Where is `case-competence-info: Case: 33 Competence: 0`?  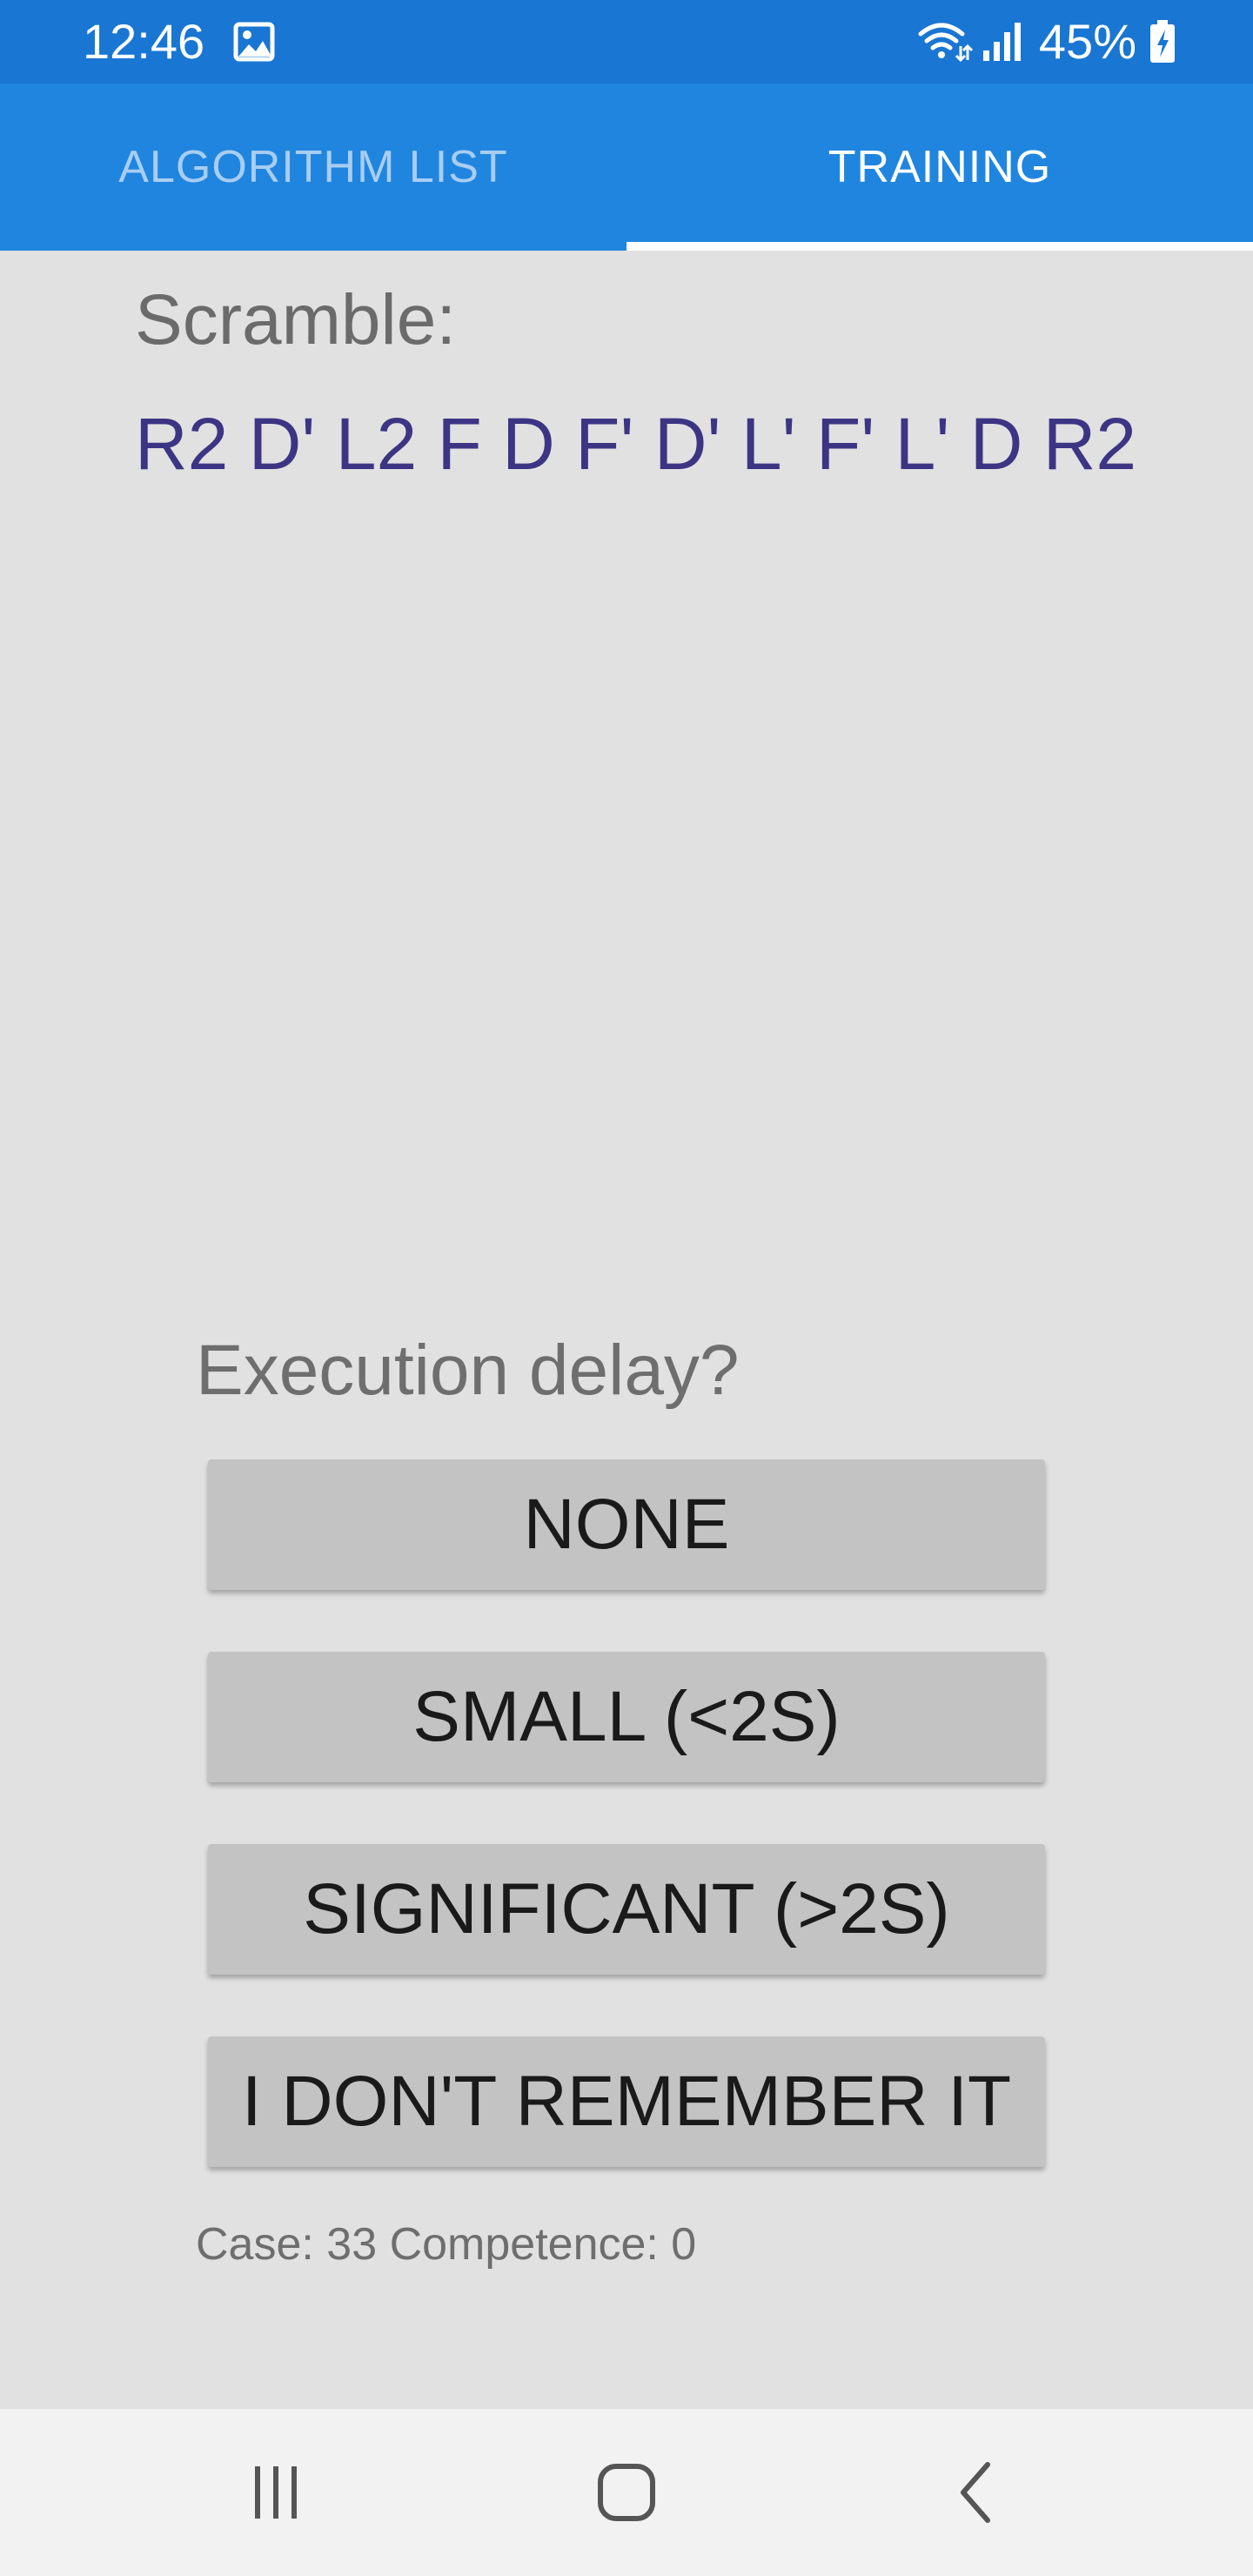
case-competence-info: Case: 33 Competence: 0 is located at coordinates (446, 2244).